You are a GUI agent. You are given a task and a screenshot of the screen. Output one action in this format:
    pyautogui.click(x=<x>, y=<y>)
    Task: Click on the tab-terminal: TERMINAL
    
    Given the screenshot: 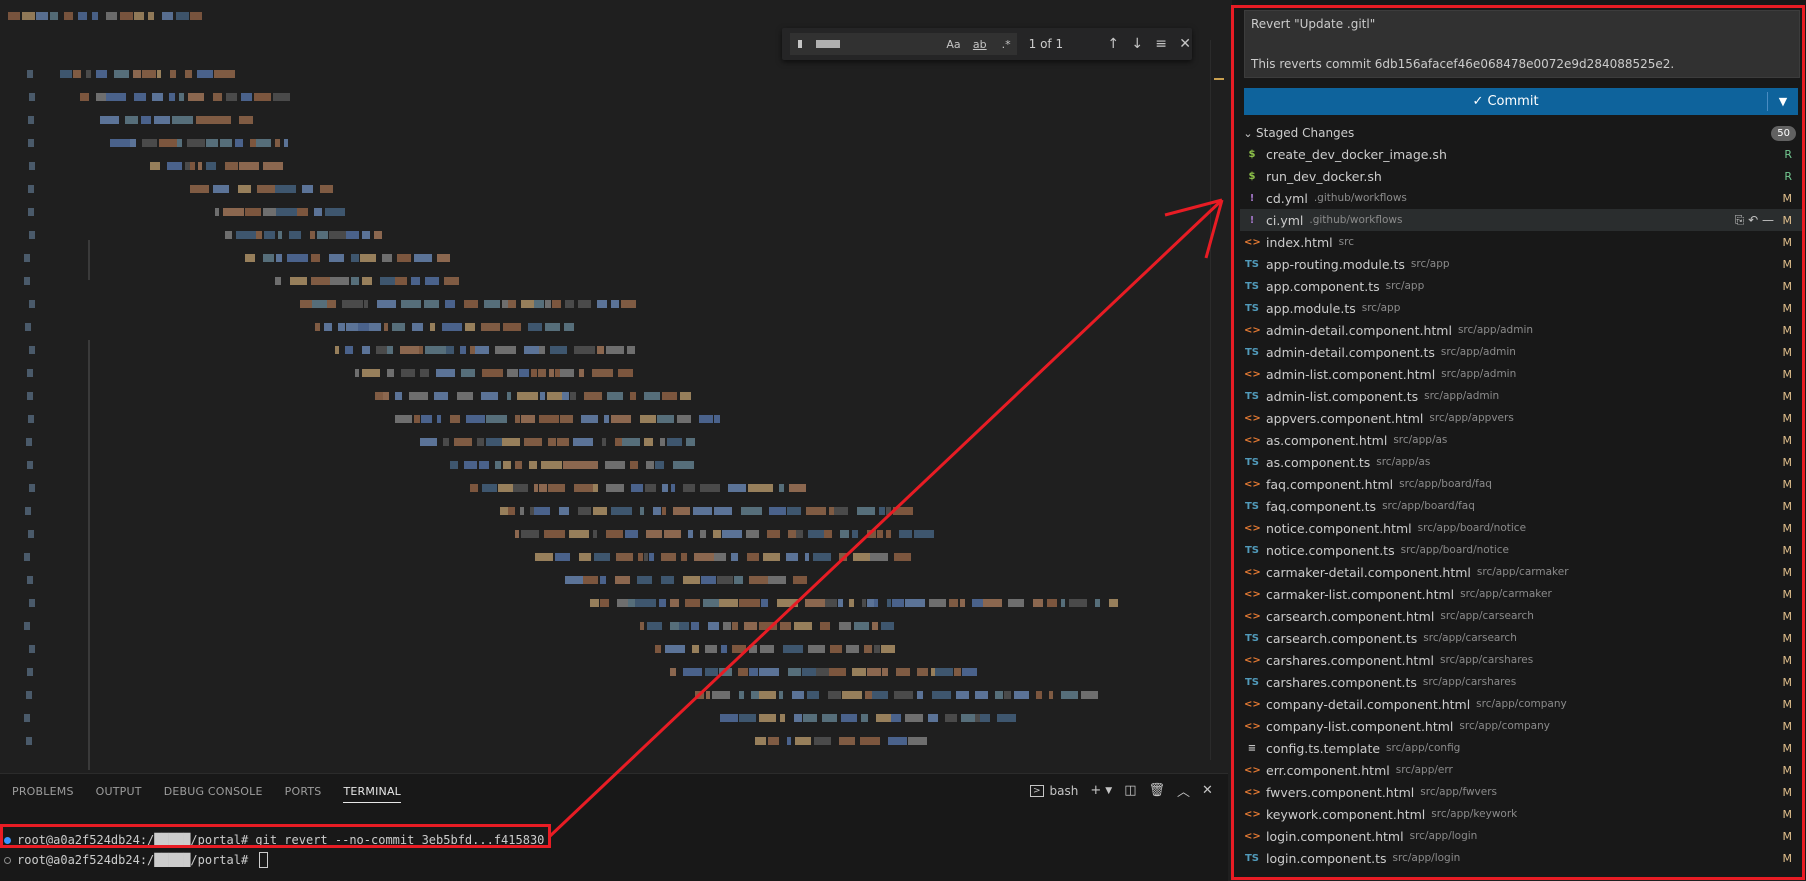 What is the action you would take?
    pyautogui.click(x=372, y=794)
    